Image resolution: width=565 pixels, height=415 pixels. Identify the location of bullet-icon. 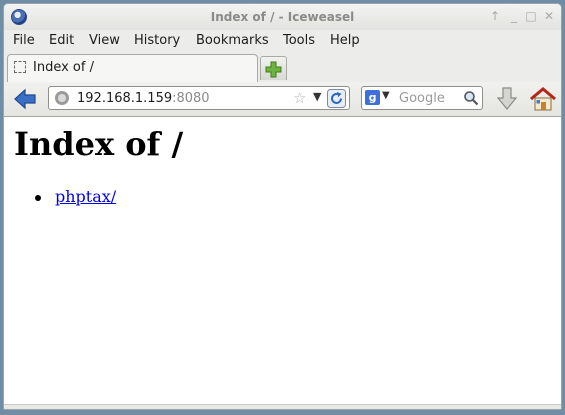
(38, 198).